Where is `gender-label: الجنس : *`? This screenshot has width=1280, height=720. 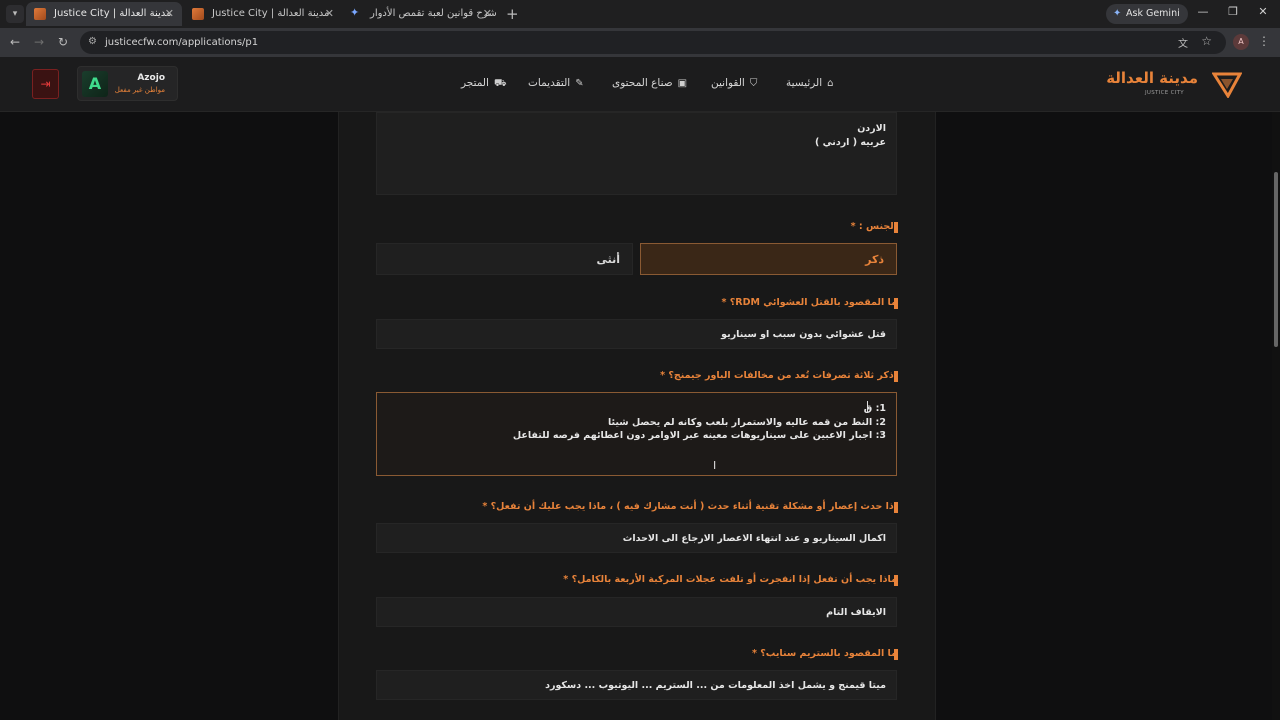
gender-label: الجنس : * is located at coordinates (874, 226).